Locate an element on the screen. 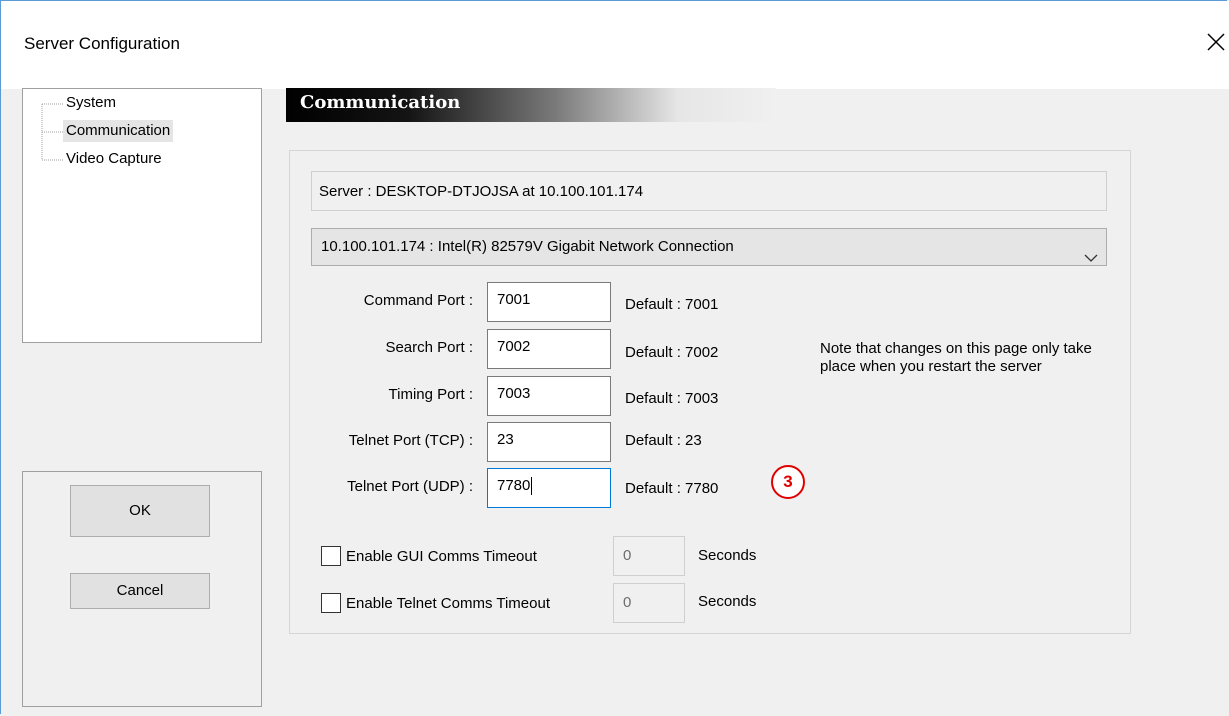 Image resolution: width=1229 pixels, height=716 pixels. command-port-label: Command Port : is located at coordinates (418, 300).